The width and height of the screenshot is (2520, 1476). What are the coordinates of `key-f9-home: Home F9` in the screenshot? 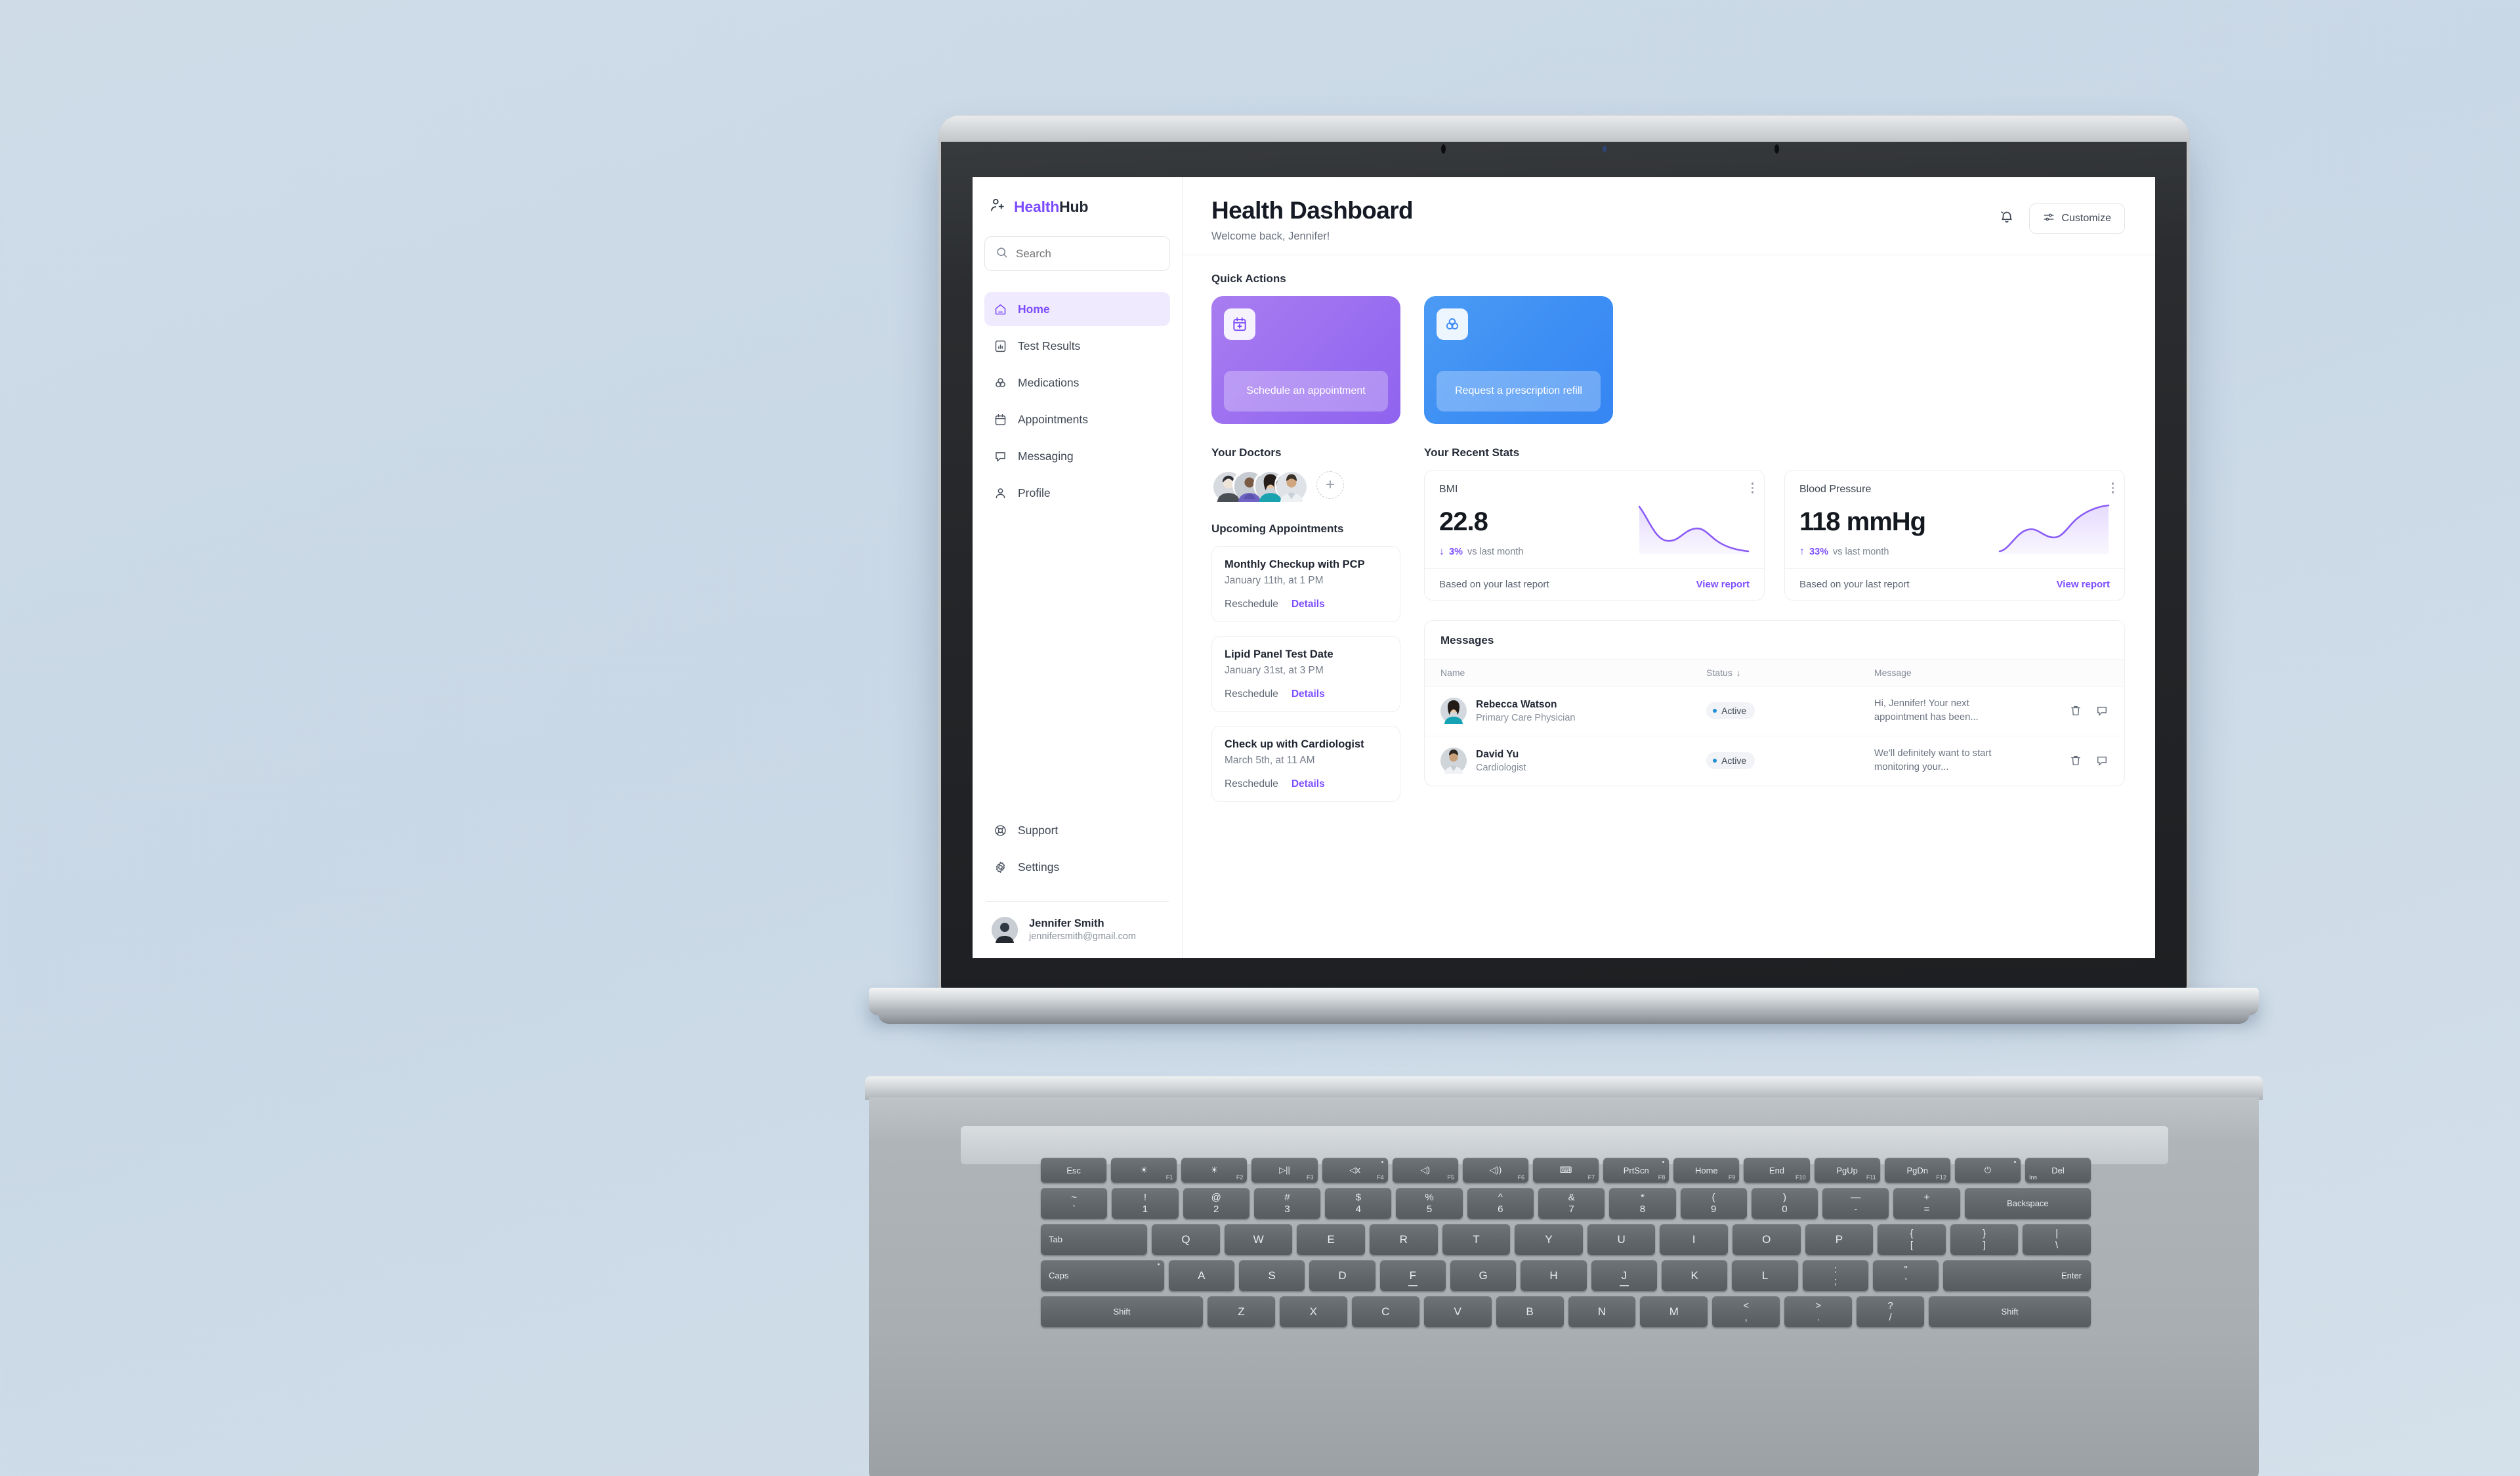 It's located at (1706, 1170).